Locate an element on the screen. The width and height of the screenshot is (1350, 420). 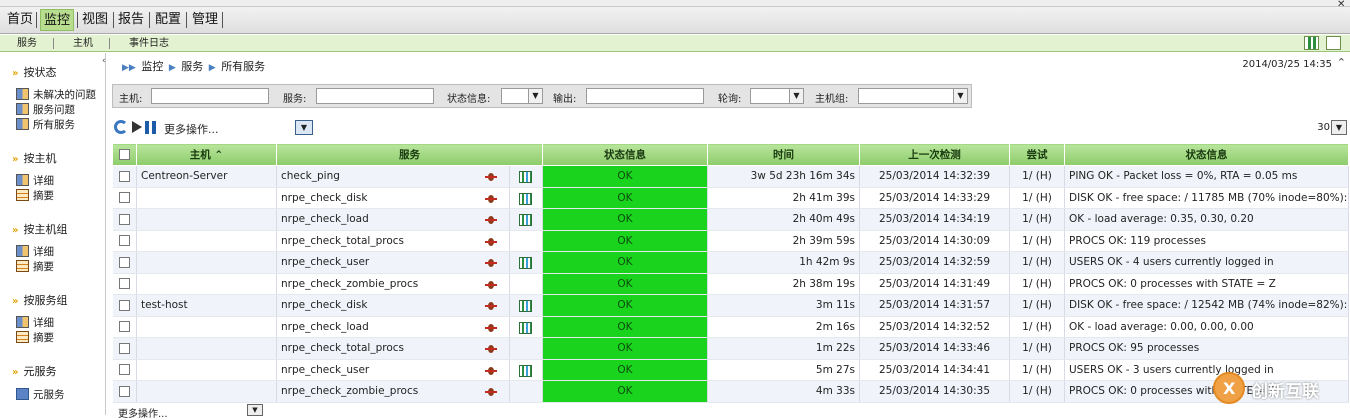
select-all-checkbox is located at coordinates (124, 154).